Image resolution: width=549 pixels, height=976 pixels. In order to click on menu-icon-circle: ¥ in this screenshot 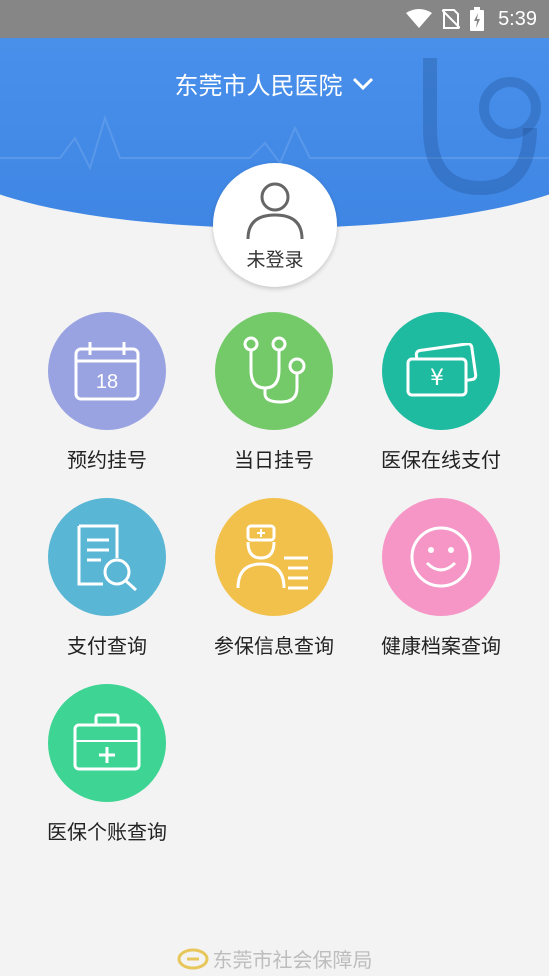, I will do `click(441, 371)`.